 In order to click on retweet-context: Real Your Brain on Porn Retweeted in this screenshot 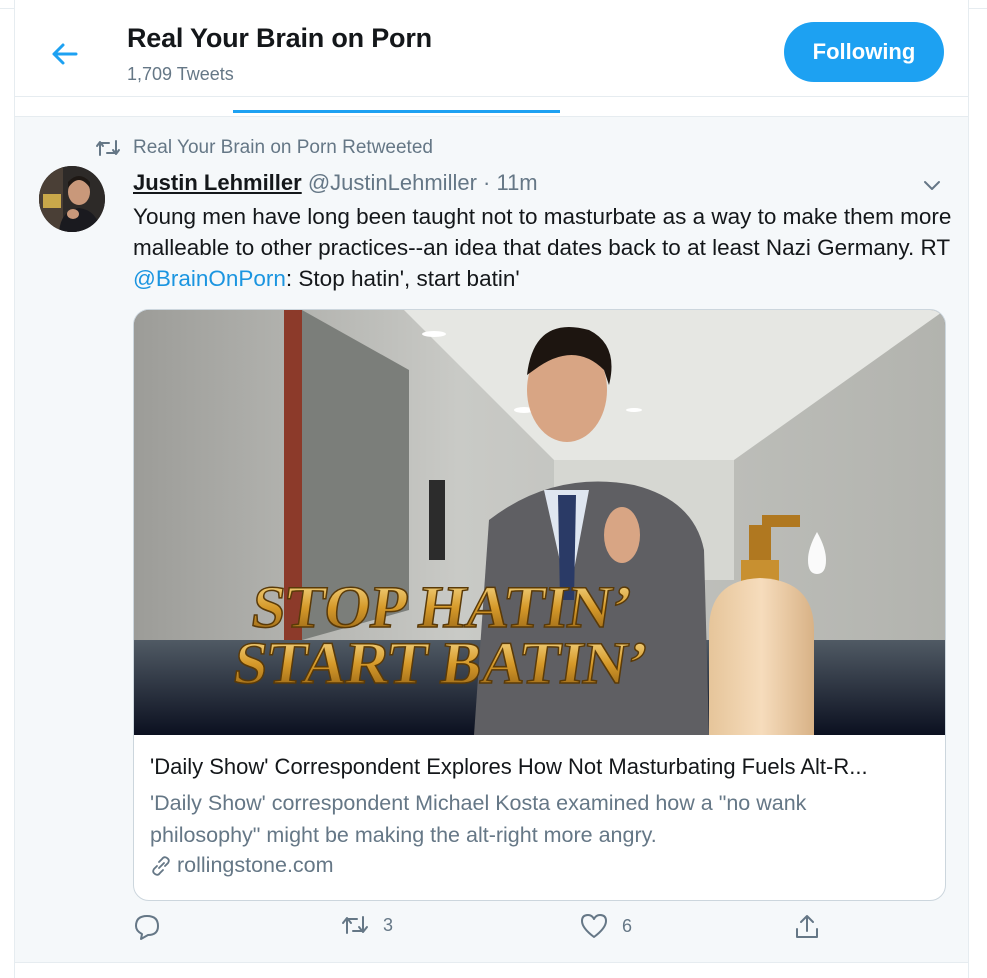, I will do `click(264, 148)`.